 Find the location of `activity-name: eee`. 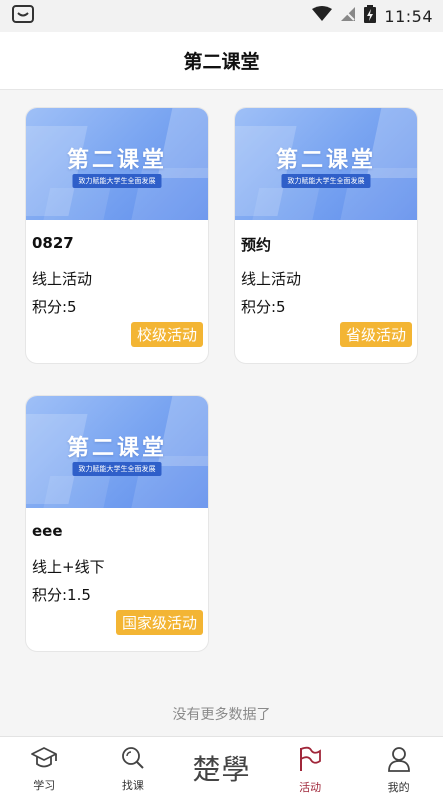

activity-name: eee is located at coordinates (47, 531).